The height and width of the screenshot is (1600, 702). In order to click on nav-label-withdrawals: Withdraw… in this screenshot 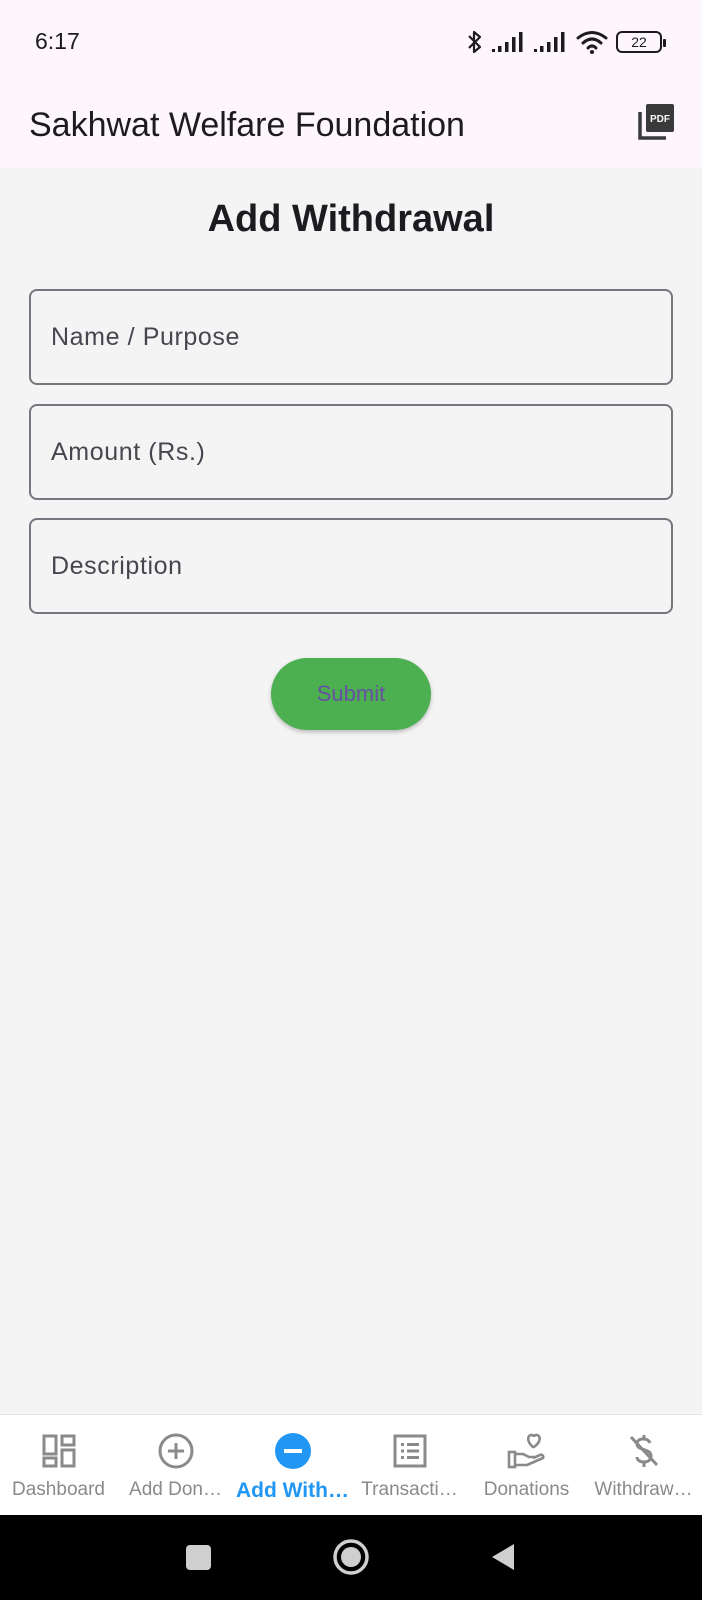, I will do `click(643, 1489)`.